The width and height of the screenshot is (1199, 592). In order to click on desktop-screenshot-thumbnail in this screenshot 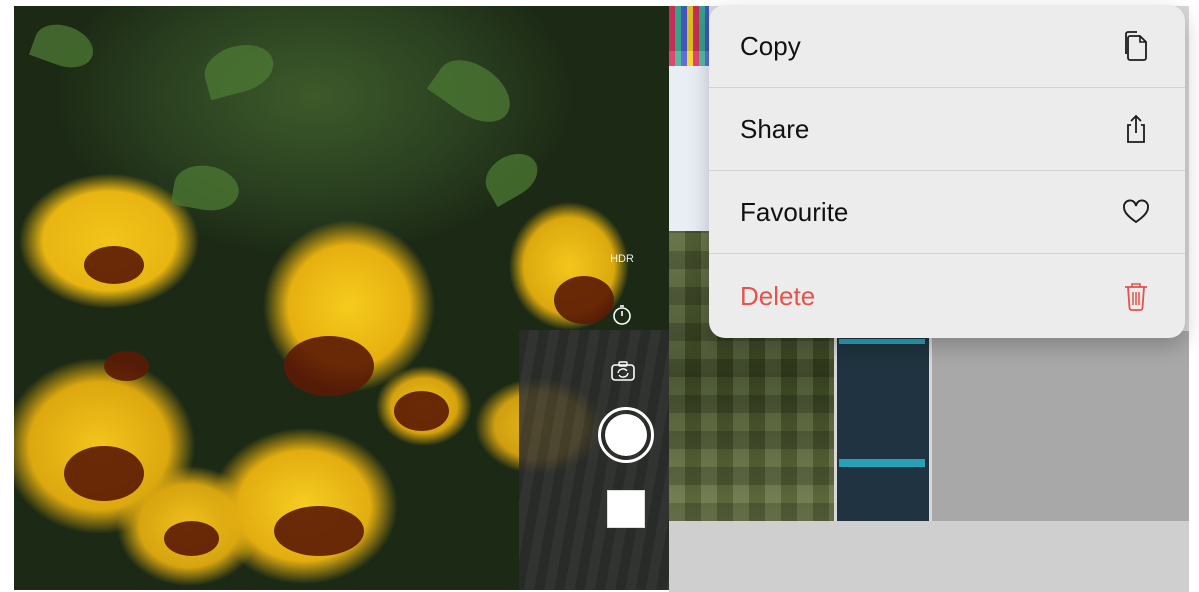, I will do `click(689, 118)`.